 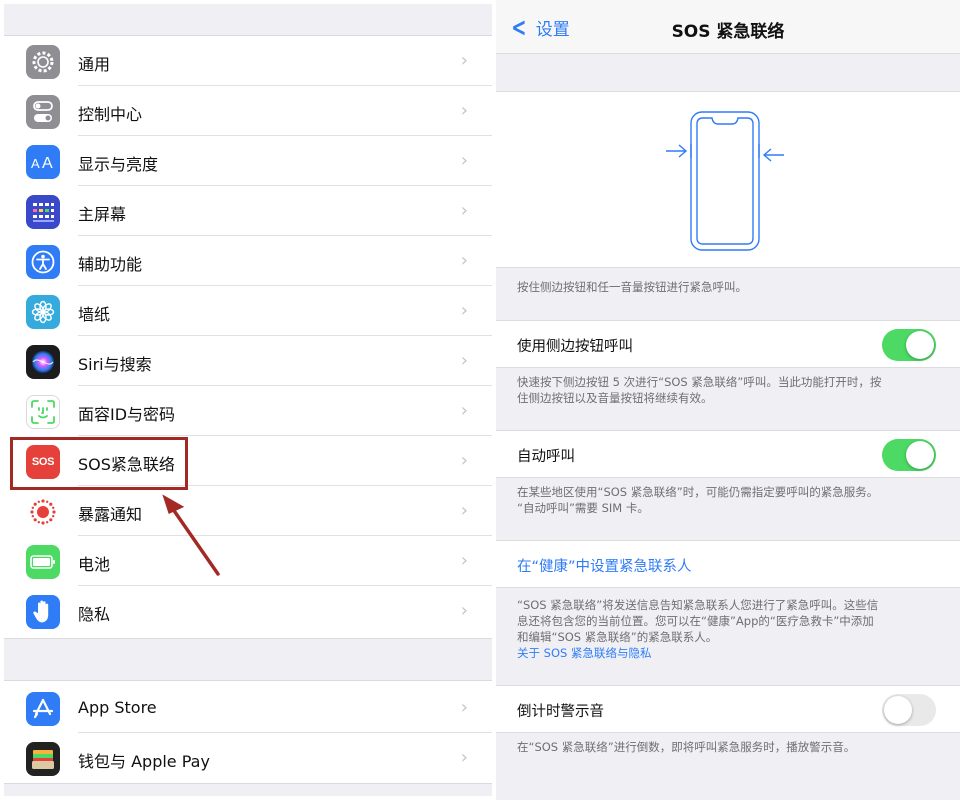 What do you see at coordinates (248, 311) in the screenshot?
I see `settings-row-wallpaper: 墙纸 ›` at bounding box center [248, 311].